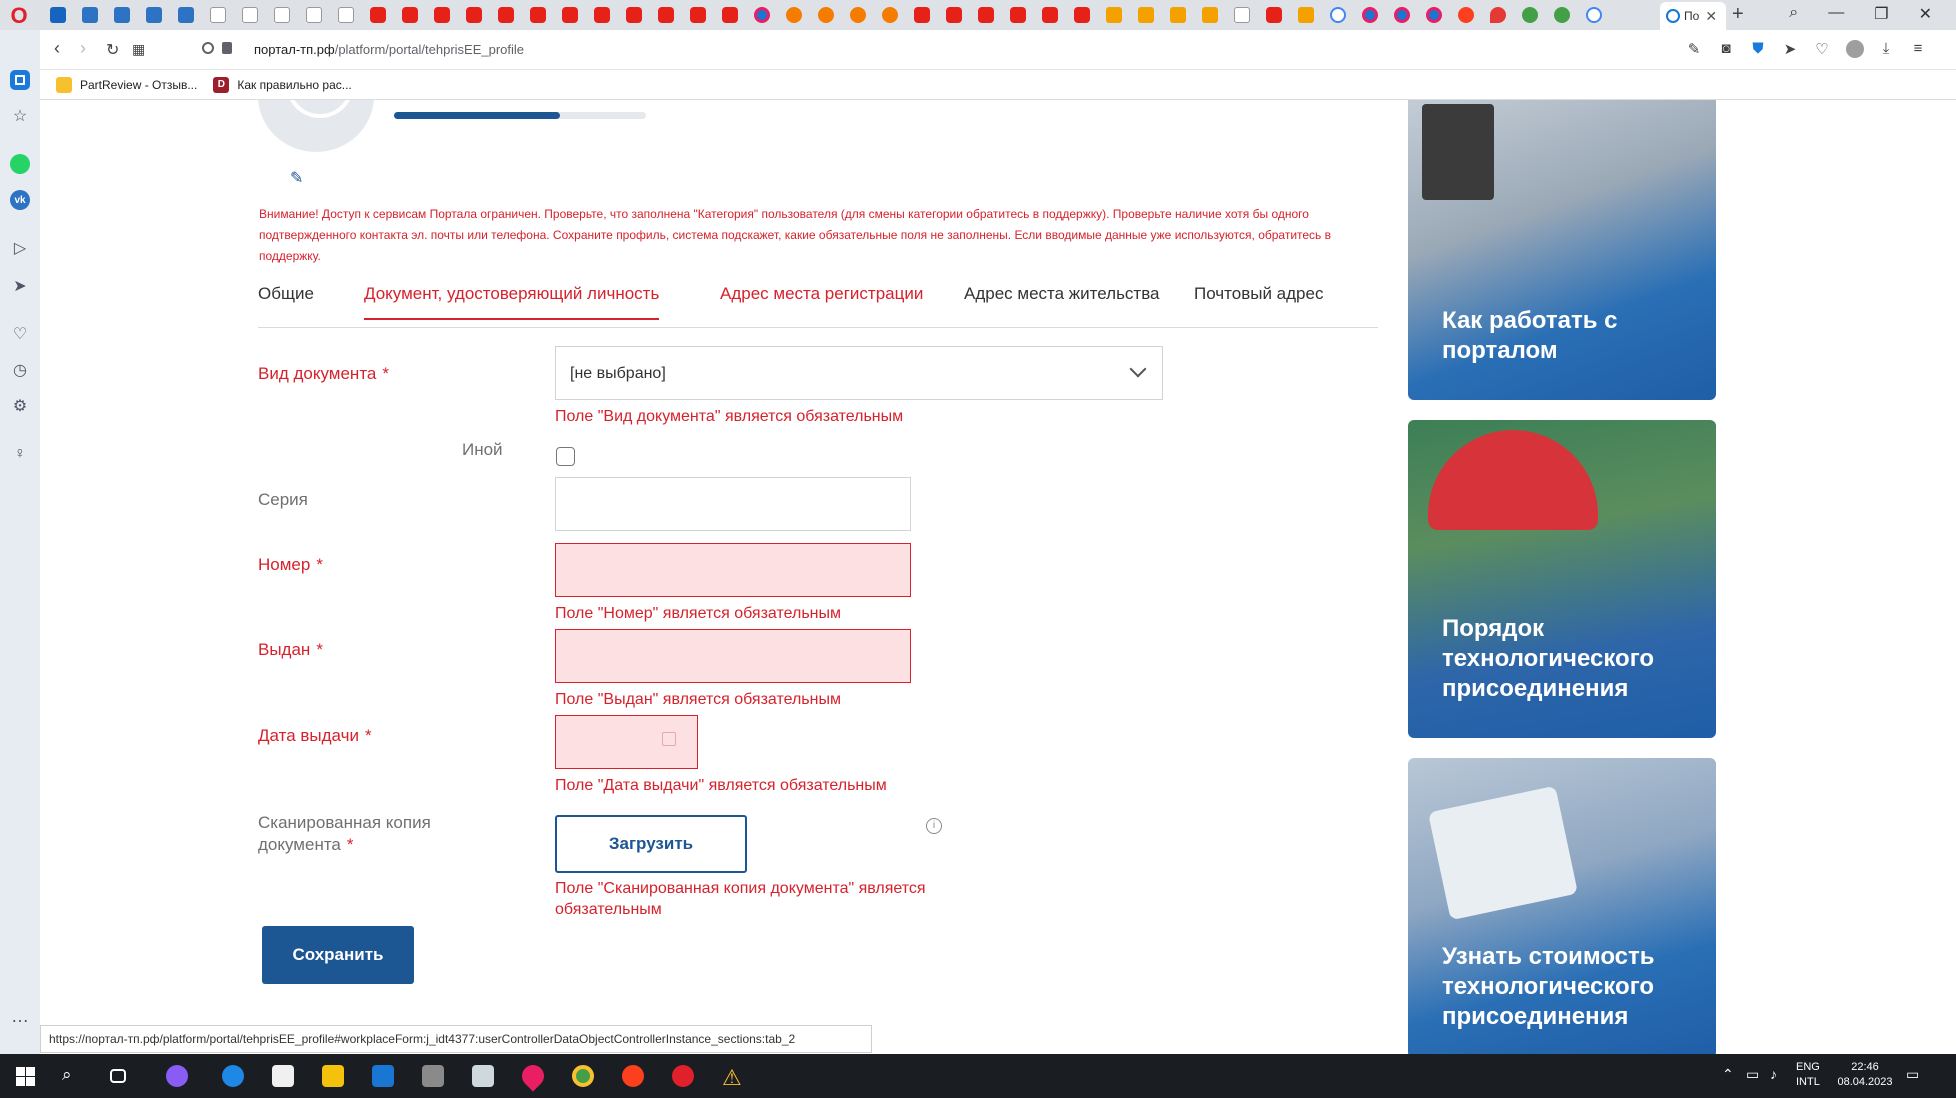 Image resolution: width=1956 pixels, height=1098 pixels. What do you see at coordinates (1726, 51) in the screenshot?
I see `camera-icon: ◙` at bounding box center [1726, 51].